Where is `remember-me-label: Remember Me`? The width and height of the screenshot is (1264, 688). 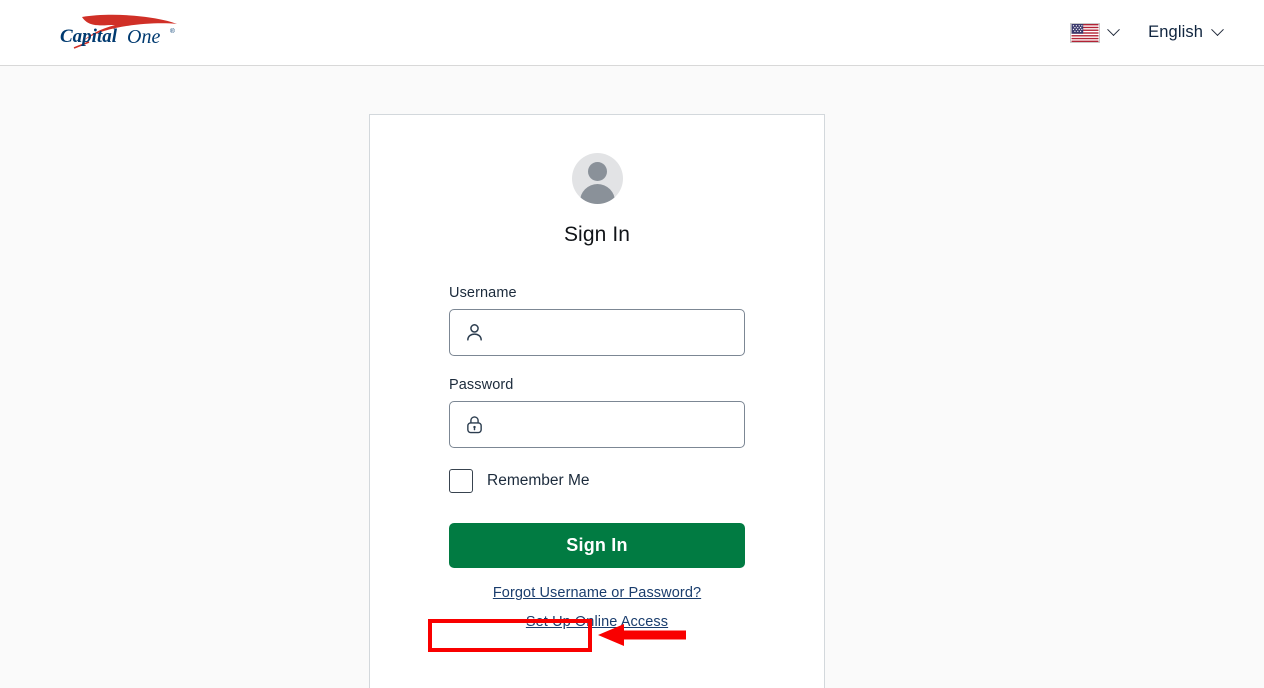
remember-me-label: Remember Me is located at coordinates (538, 481).